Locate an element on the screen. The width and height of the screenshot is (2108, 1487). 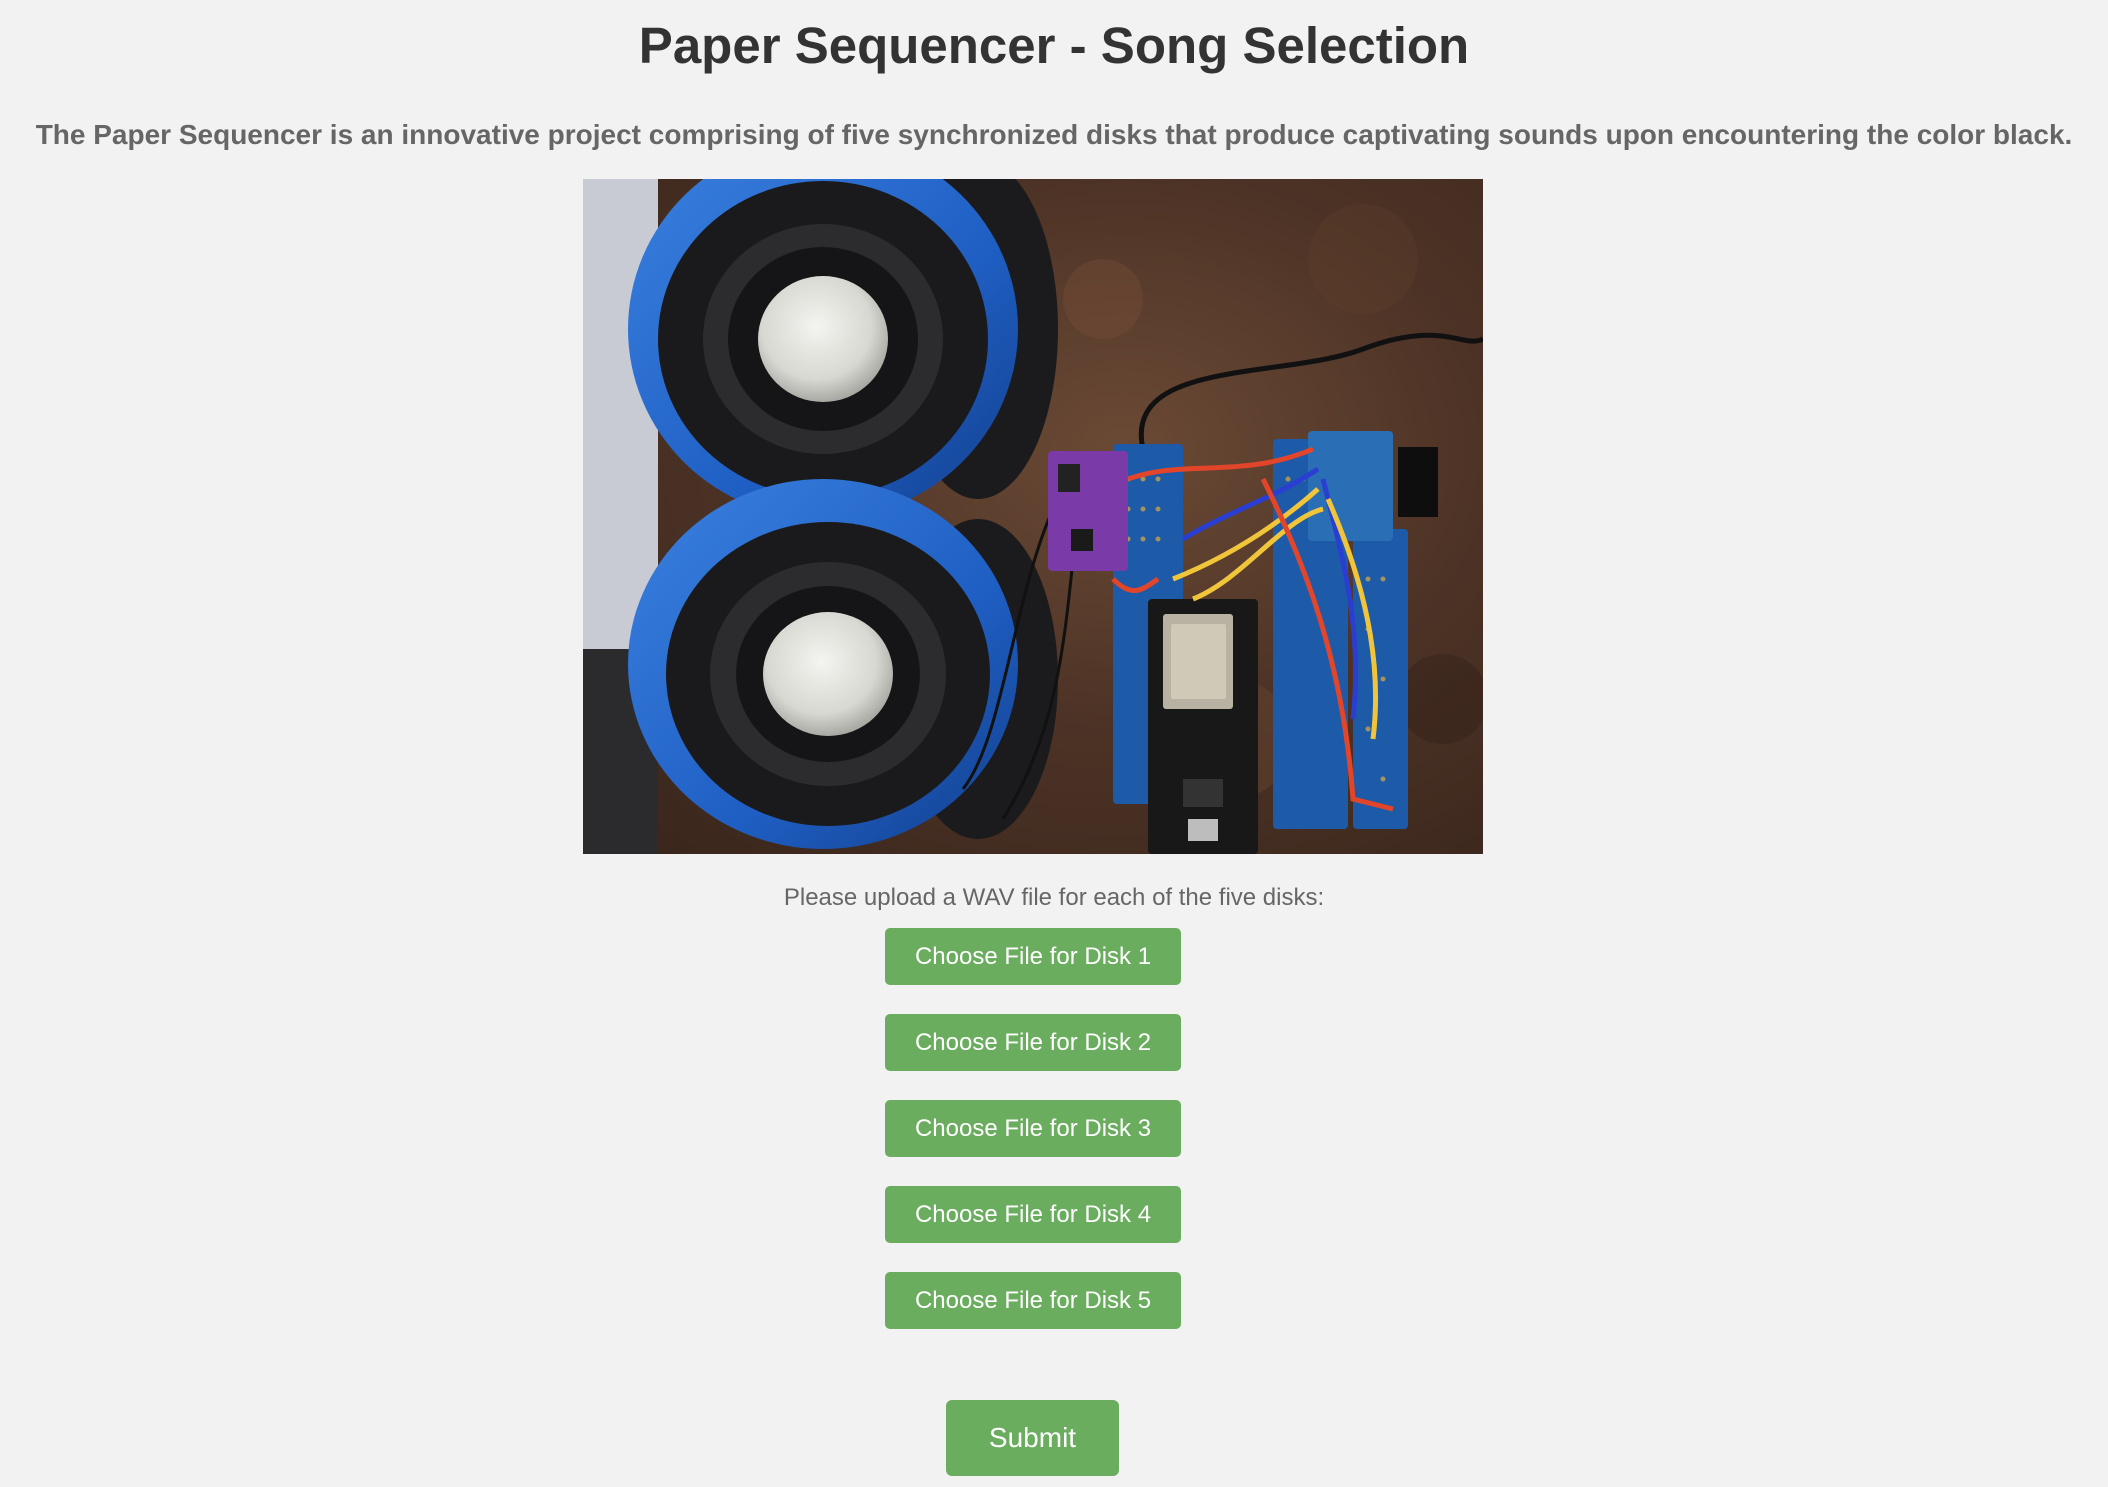
choose-file-disk-1-button: Choose File for Disk 1 is located at coordinates (1033, 956).